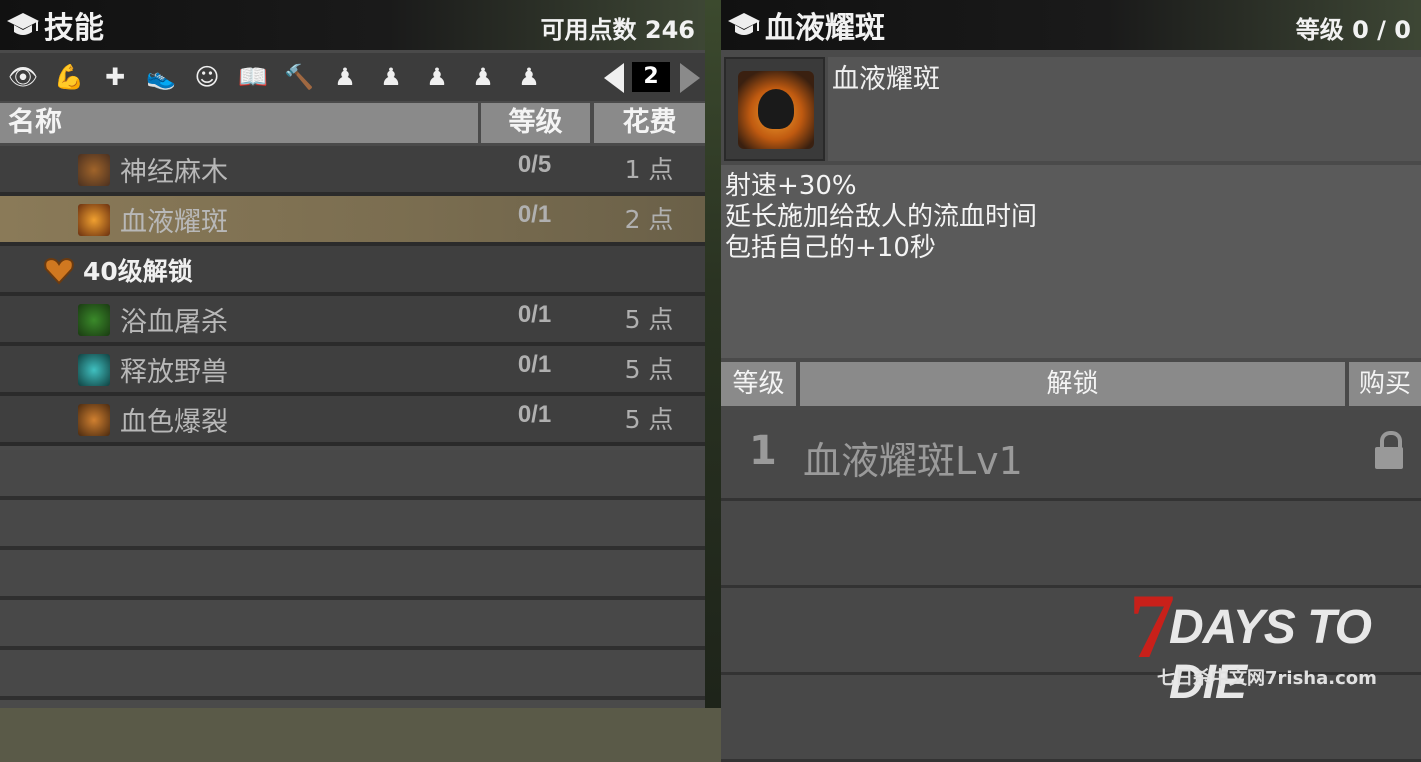 This screenshot has width=1421, height=762. What do you see at coordinates (94, 320) in the screenshot?
I see `green-bug-icon` at bounding box center [94, 320].